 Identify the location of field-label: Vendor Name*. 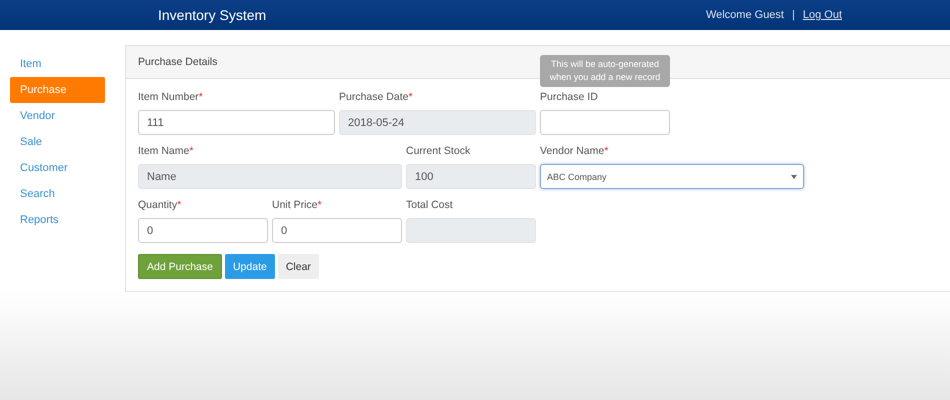
(575, 151).